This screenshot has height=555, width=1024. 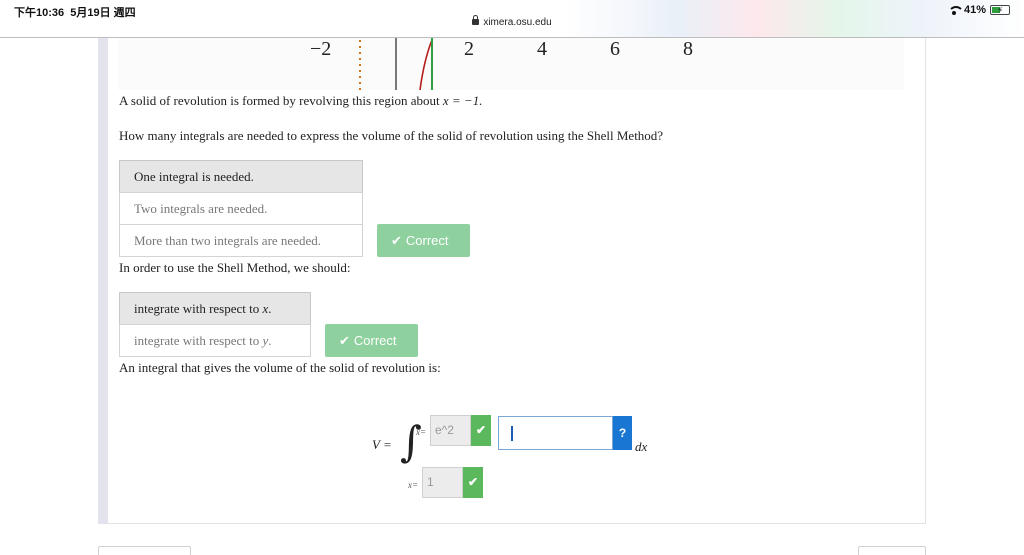 I want to click on prev-page-tab, so click(x=144, y=550).